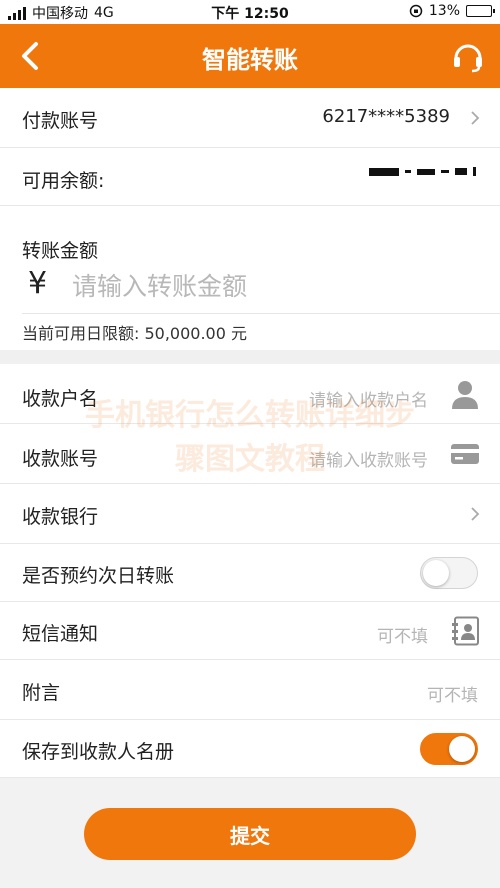 The width and height of the screenshot is (500, 888). What do you see at coordinates (250, 12) in the screenshot?
I see `status-bar: 中国移动 4G 下午 12:50 13%` at bounding box center [250, 12].